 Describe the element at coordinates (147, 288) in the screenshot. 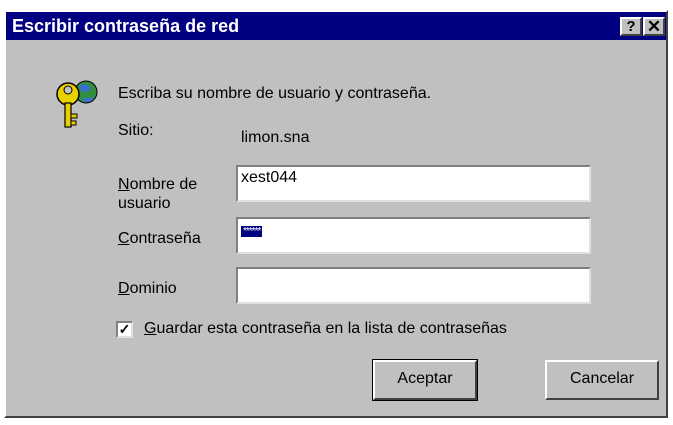

I see `domain-label: Dominio` at that location.